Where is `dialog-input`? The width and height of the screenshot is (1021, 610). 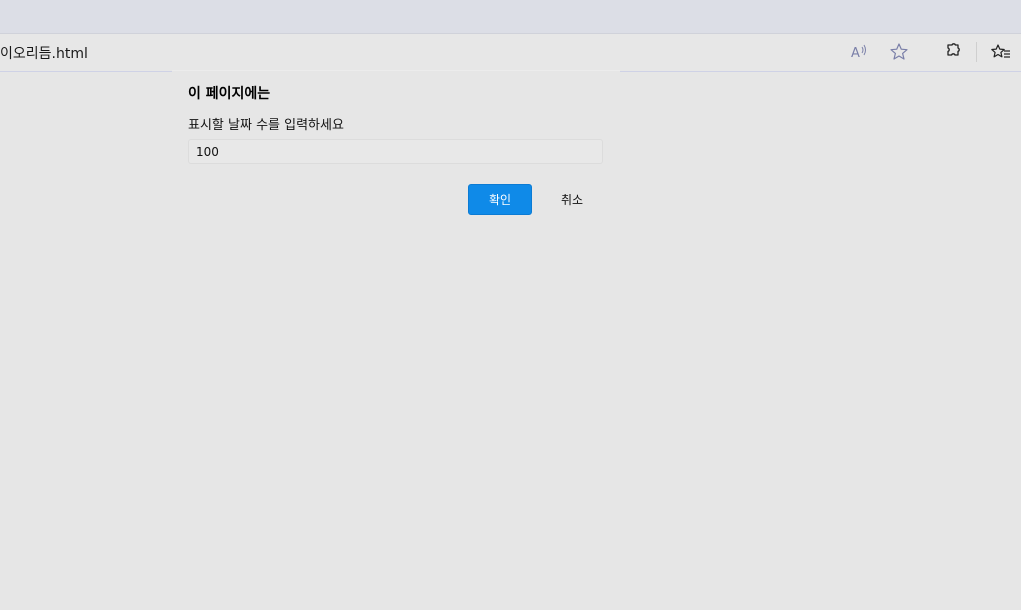
dialog-input is located at coordinates (395, 151).